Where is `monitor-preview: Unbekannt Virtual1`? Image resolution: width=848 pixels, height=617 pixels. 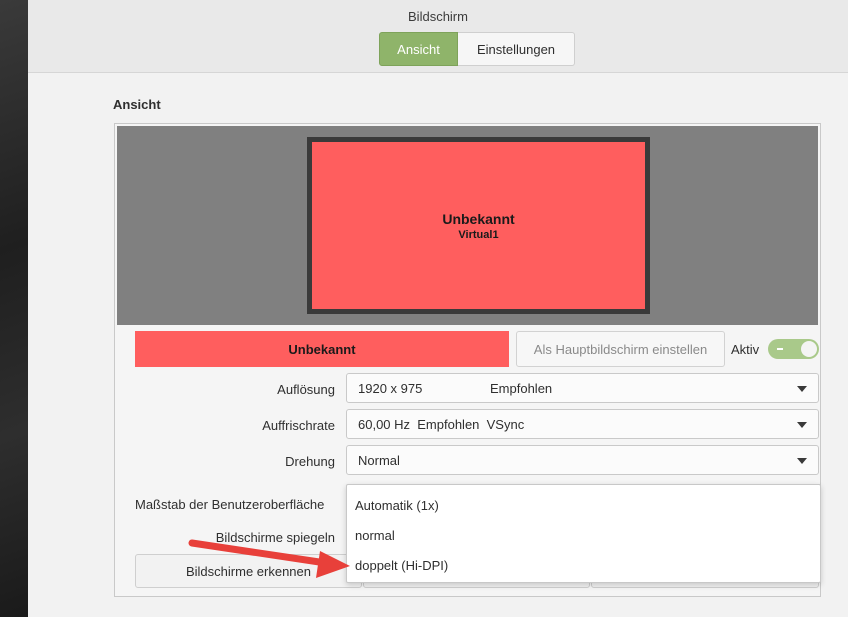
monitor-preview: Unbekannt Virtual1 is located at coordinates (478, 225).